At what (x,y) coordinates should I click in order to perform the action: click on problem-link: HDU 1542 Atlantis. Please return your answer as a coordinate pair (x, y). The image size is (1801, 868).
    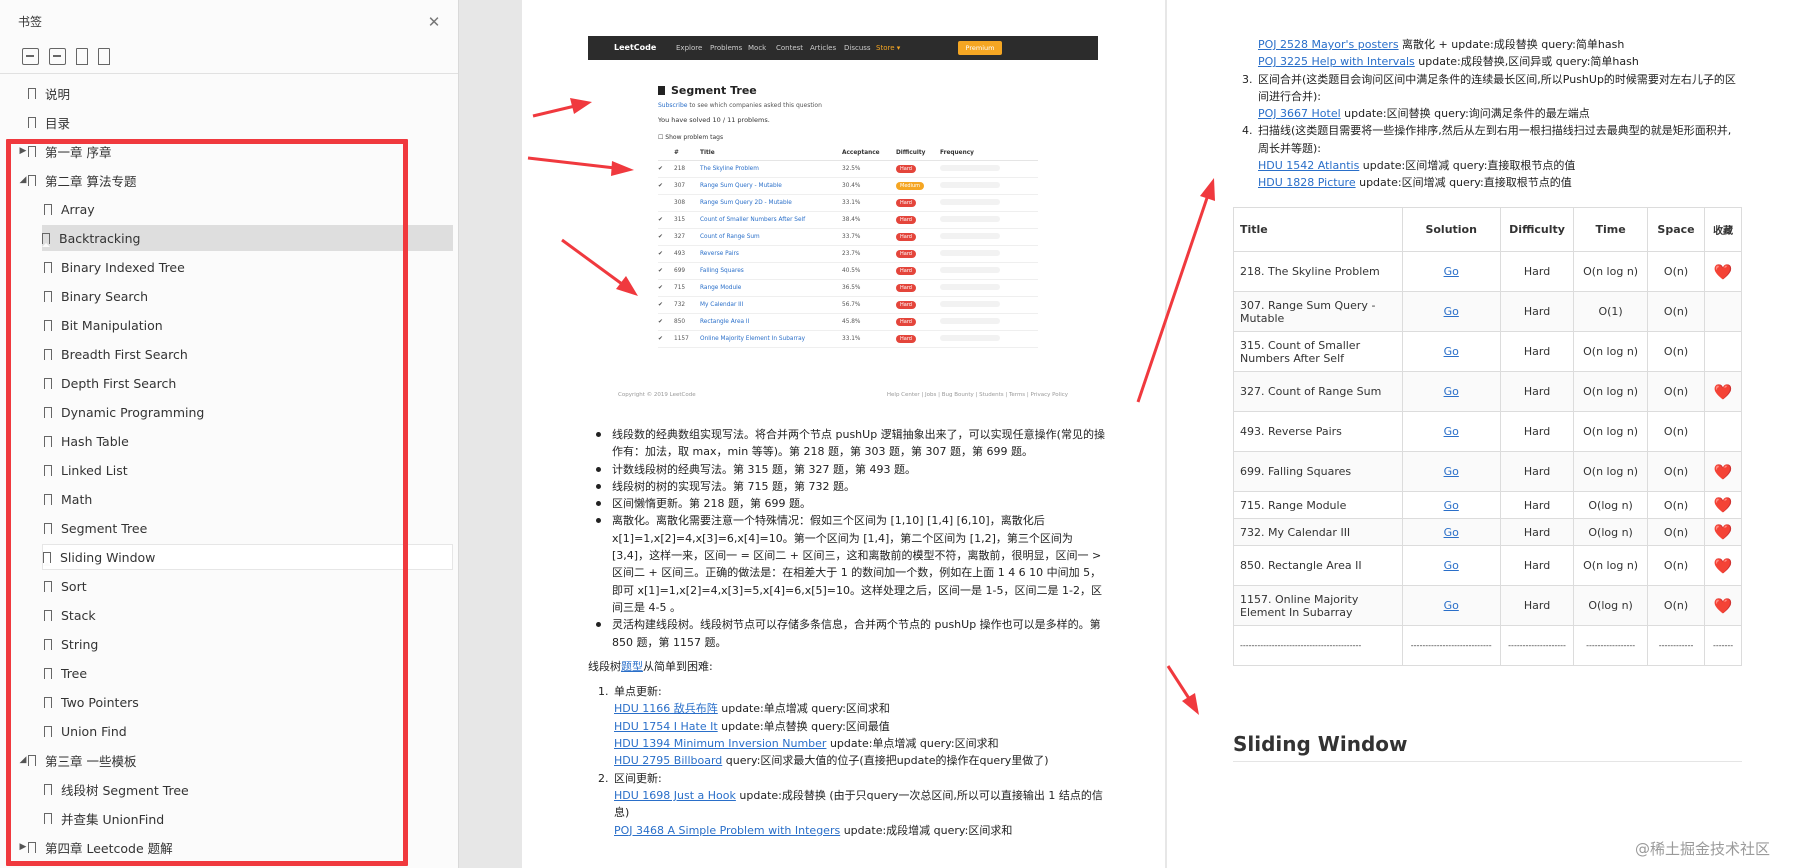
    Looking at the image, I should click on (1308, 165).